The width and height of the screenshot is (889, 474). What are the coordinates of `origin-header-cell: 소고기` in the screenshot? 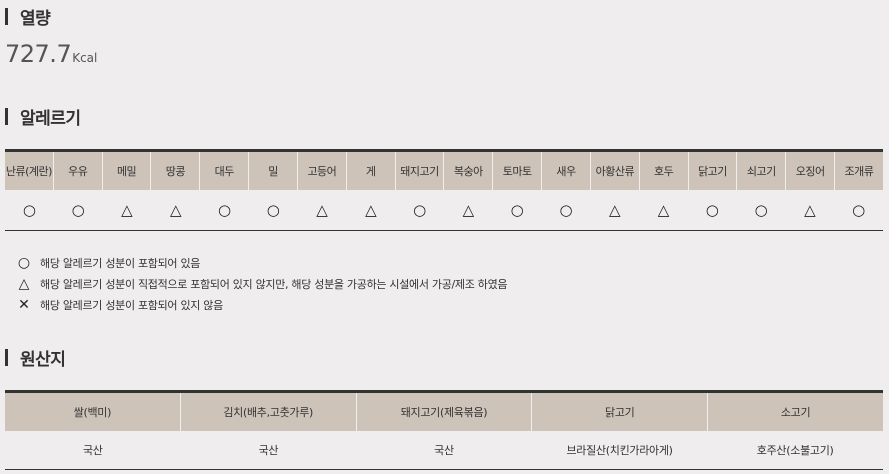 It's located at (795, 412).